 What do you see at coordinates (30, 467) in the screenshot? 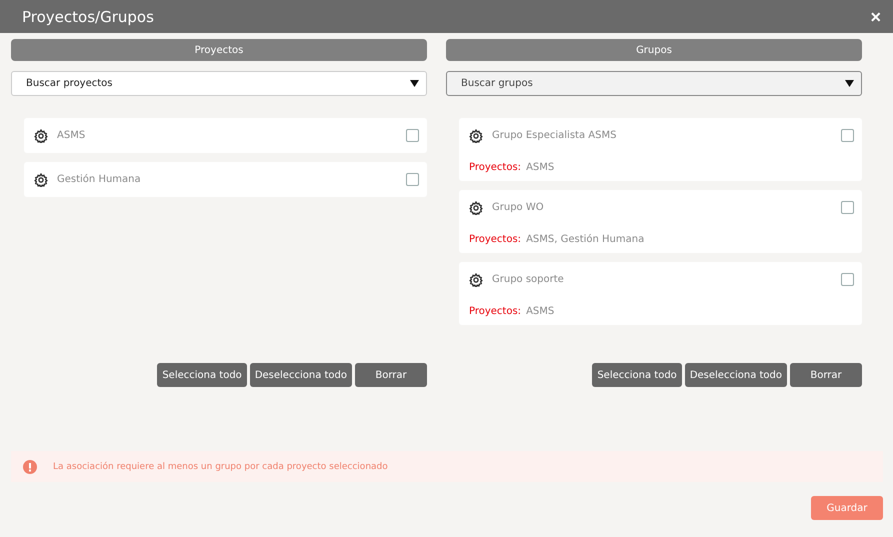
I see `warning-icon` at bounding box center [30, 467].